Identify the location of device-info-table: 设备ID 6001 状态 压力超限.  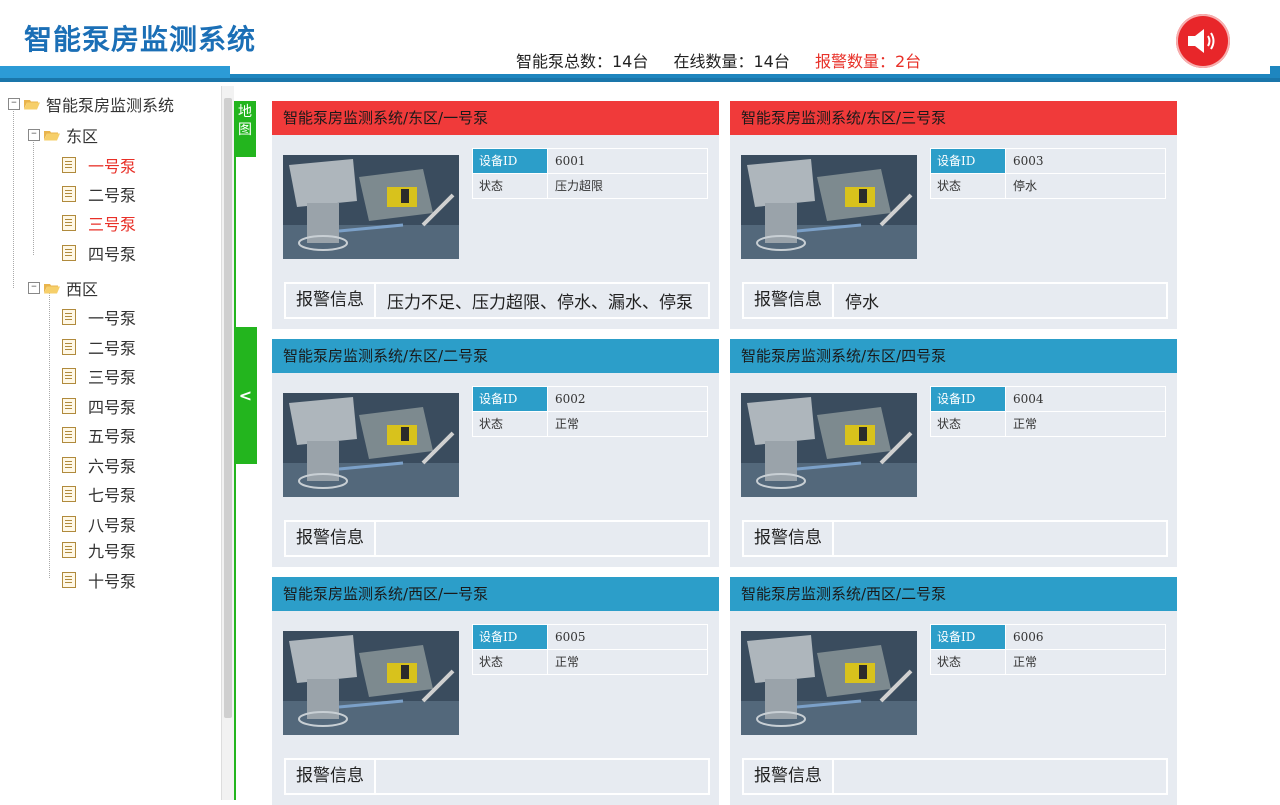
(590, 173).